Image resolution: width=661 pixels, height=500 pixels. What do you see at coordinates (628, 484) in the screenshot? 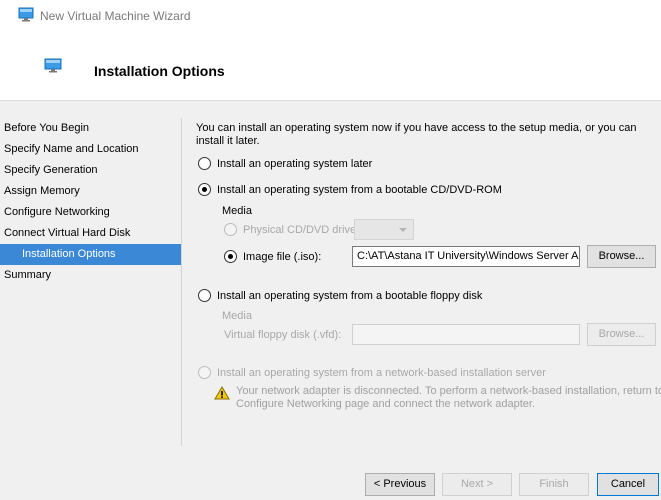
I see `cancel-button: Cancel` at bounding box center [628, 484].